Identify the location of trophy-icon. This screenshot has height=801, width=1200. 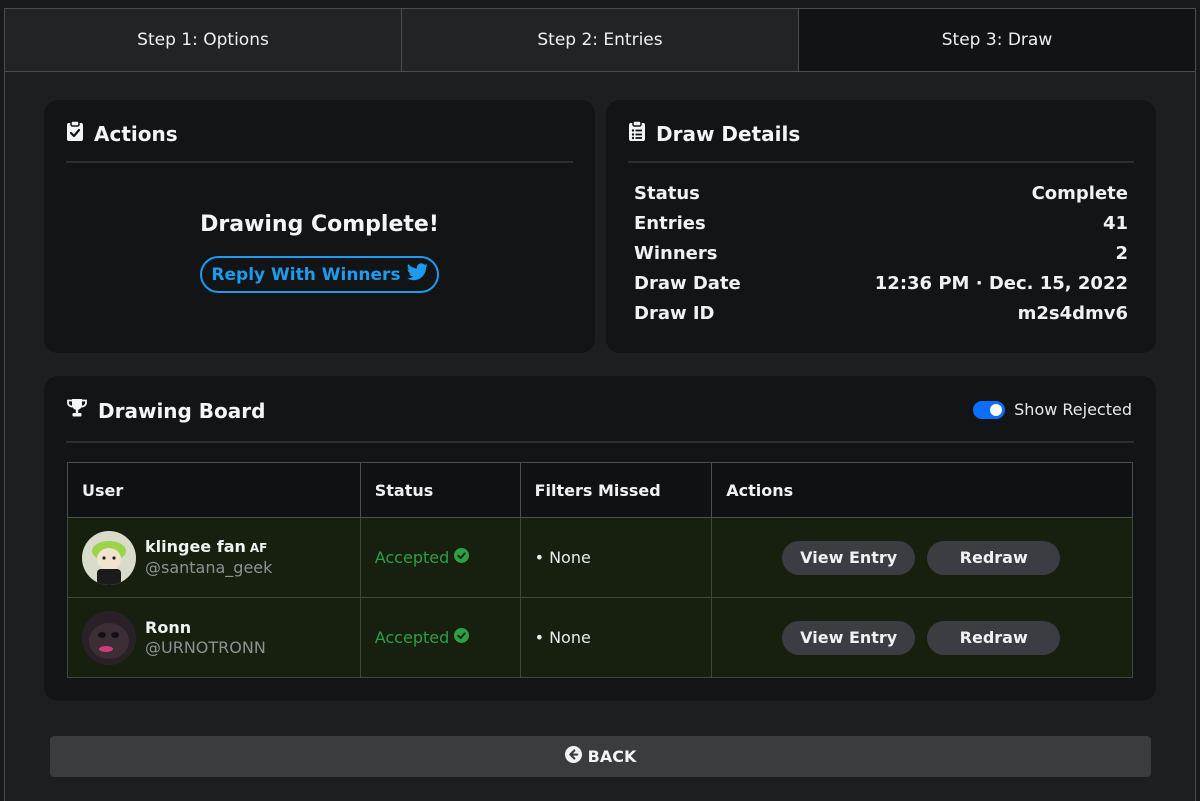
(77, 410).